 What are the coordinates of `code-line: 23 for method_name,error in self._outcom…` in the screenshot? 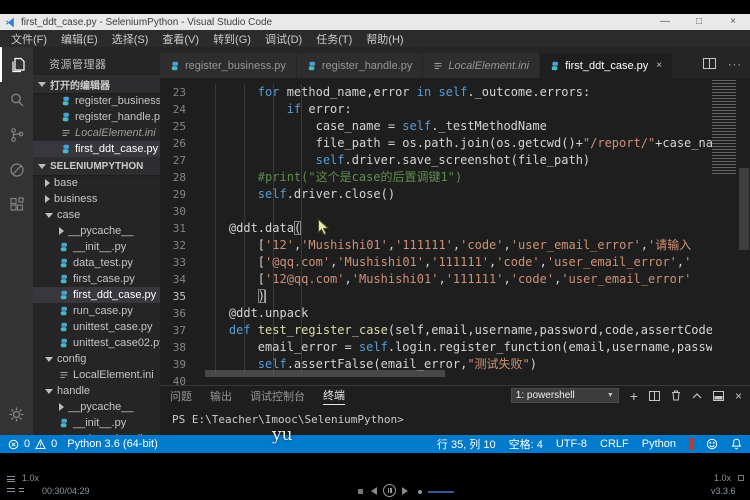 It's located at (436, 92).